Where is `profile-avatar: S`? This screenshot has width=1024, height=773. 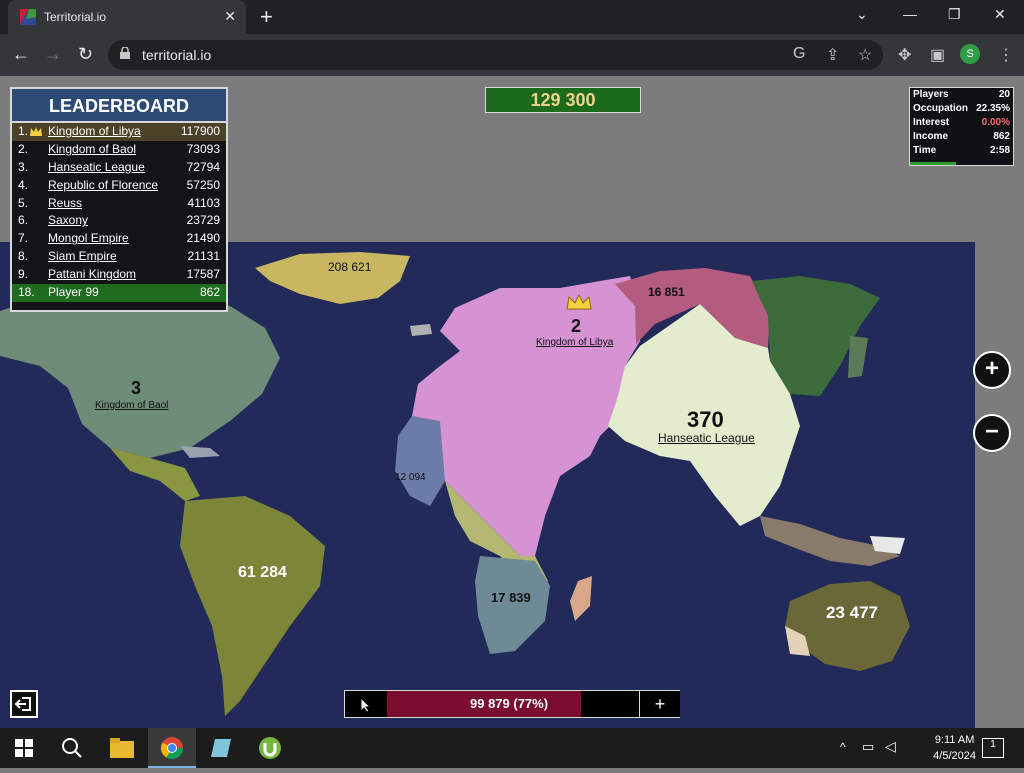
profile-avatar: S is located at coordinates (970, 54).